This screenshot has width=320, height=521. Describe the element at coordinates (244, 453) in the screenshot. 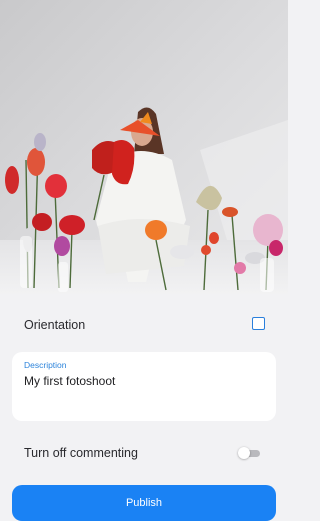

I see `toggle-thumb` at that location.